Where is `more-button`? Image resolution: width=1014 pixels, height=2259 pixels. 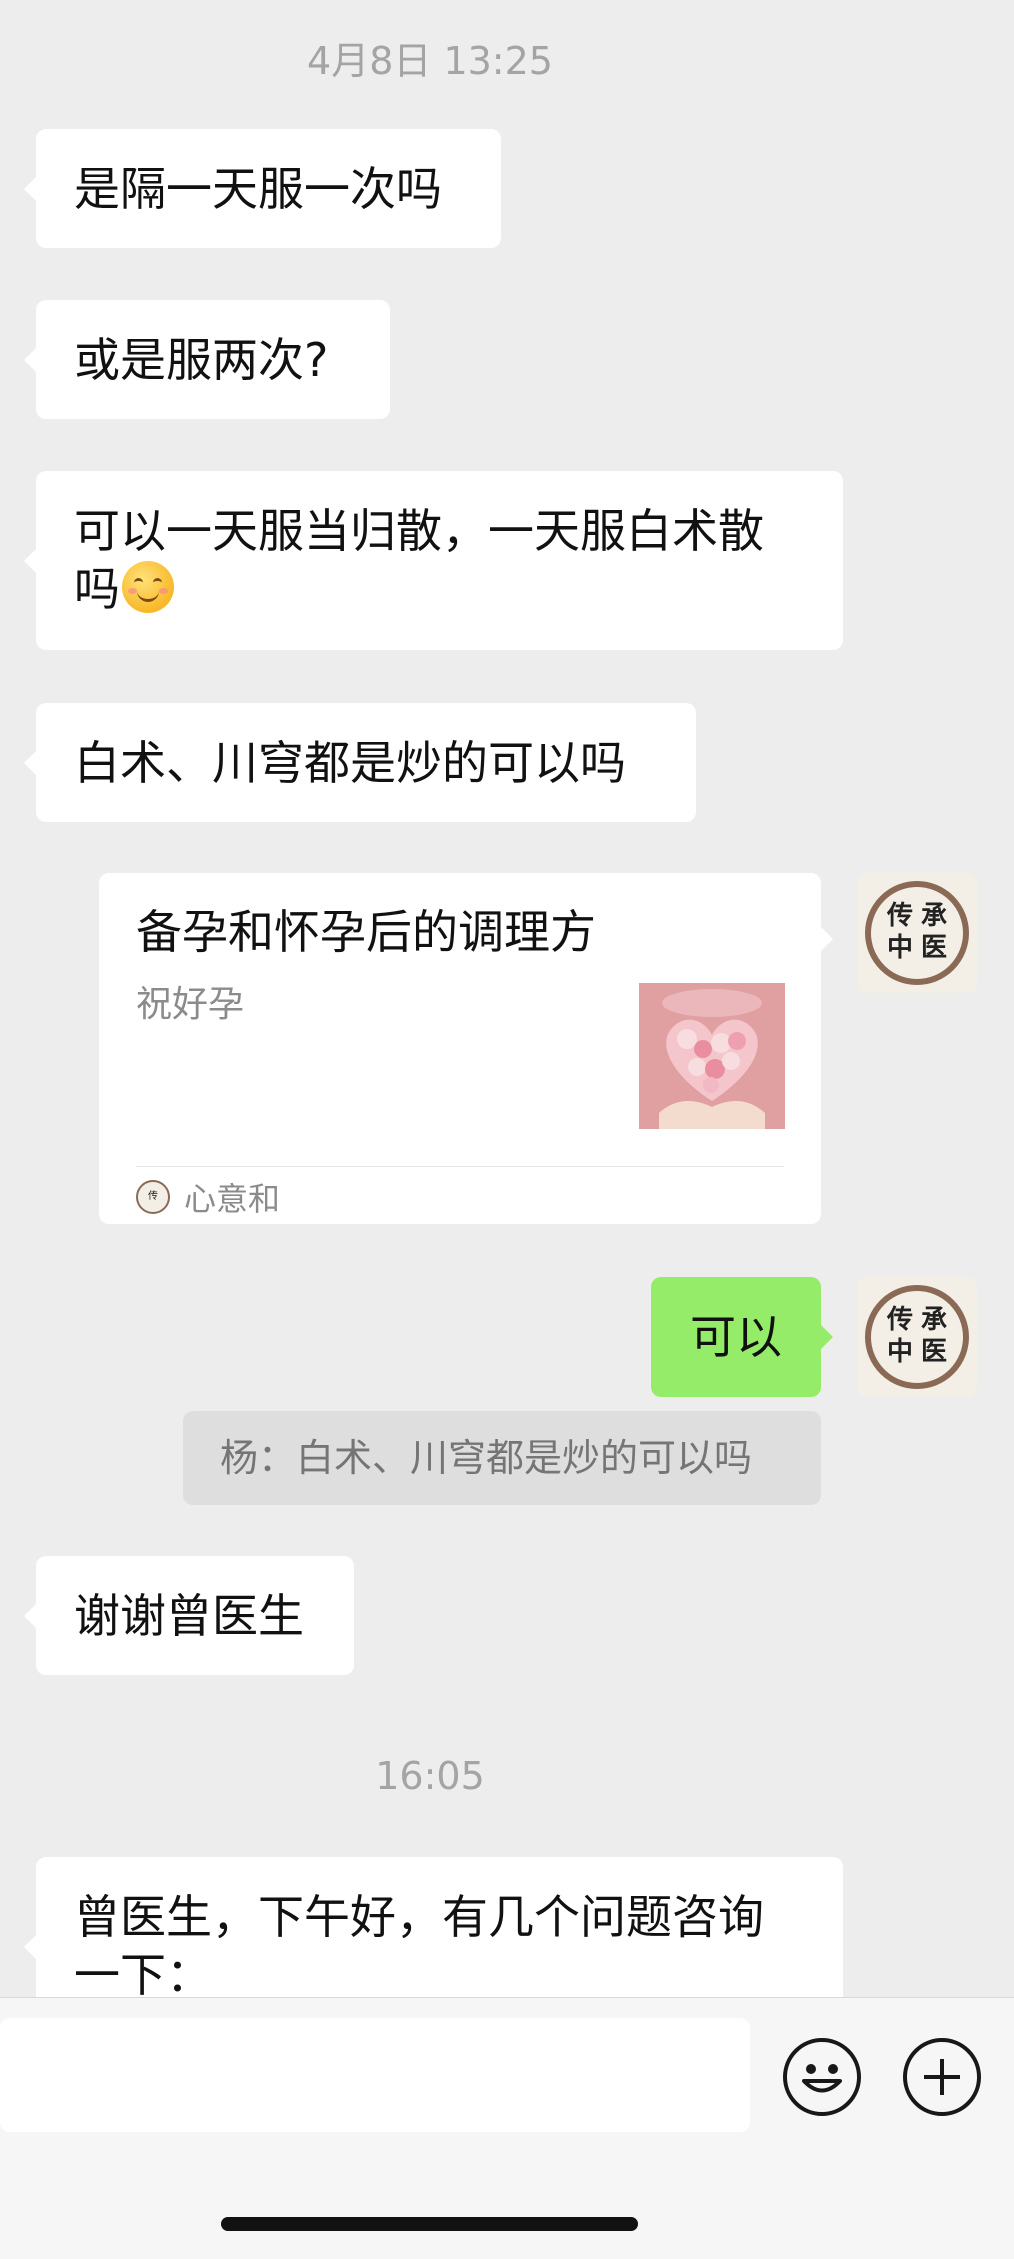
more-button is located at coordinates (942, 2077).